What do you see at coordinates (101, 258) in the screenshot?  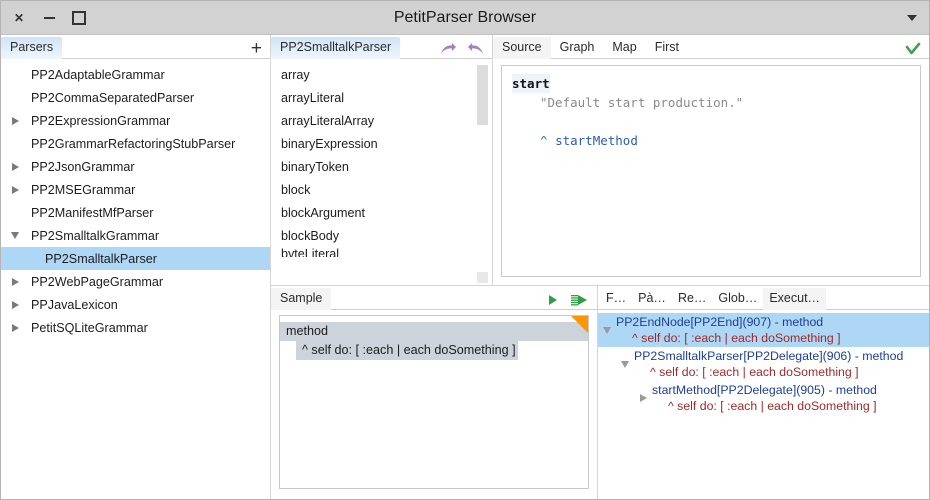 I see `tree-item-label: PP2SmalltalkParser` at bounding box center [101, 258].